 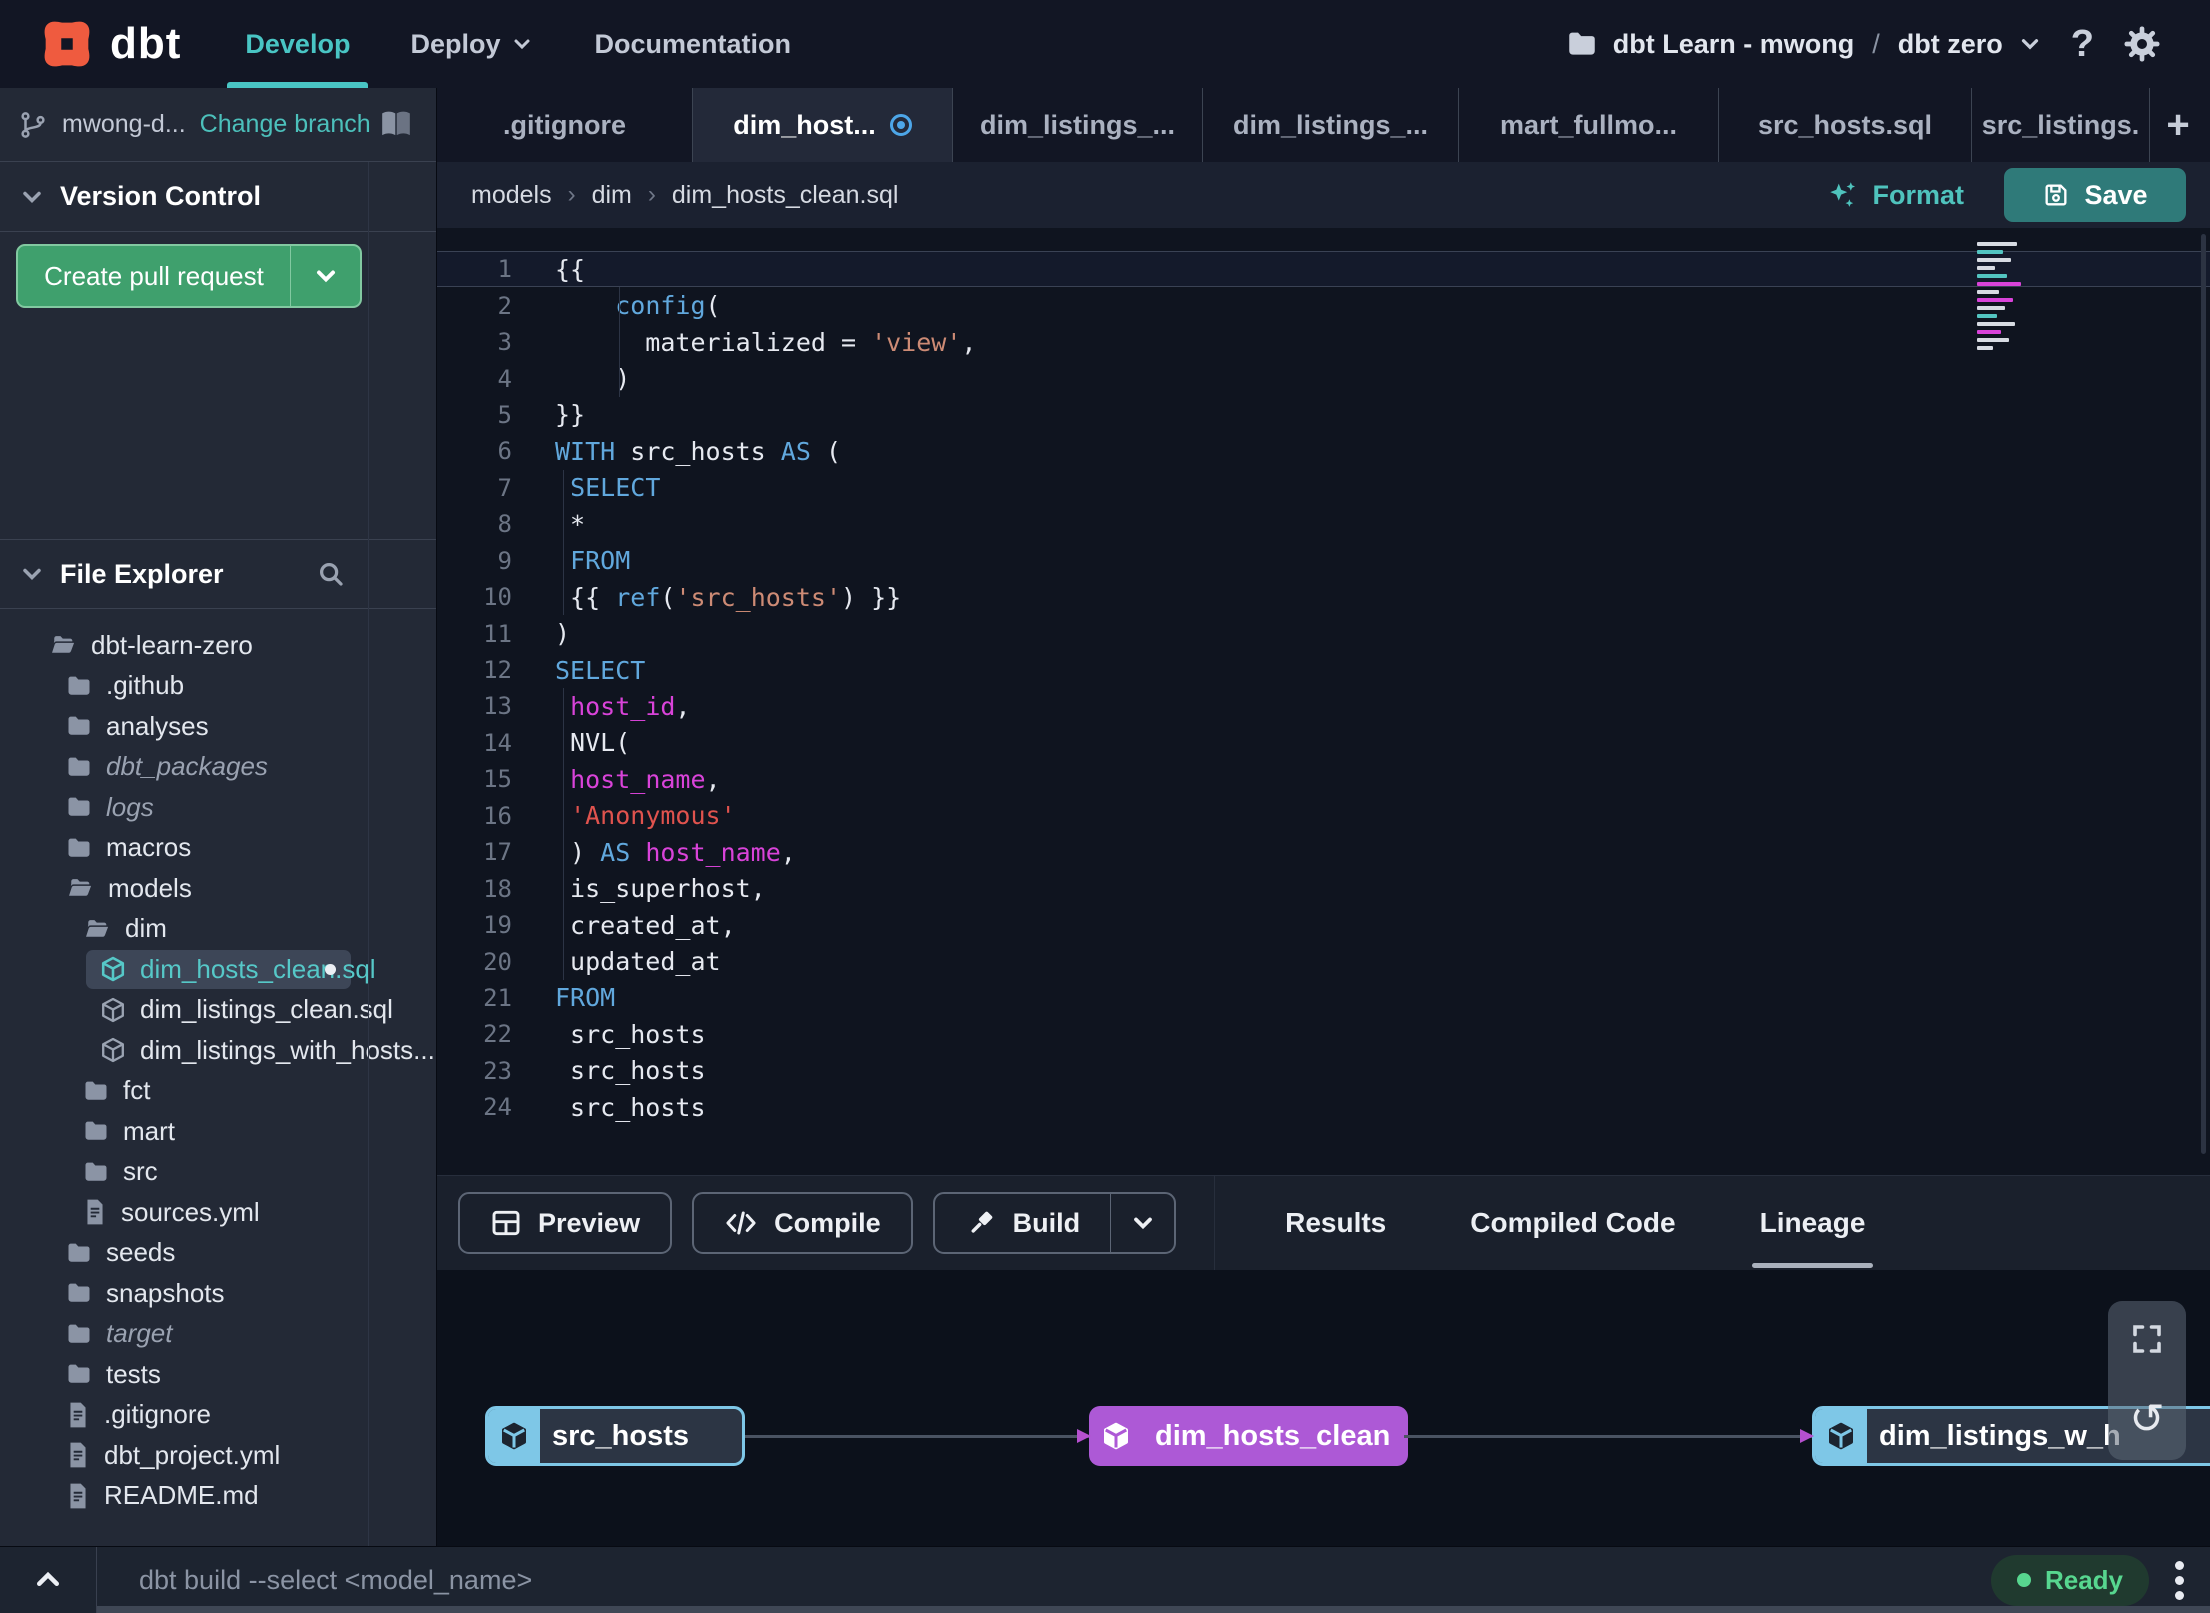 I want to click on line-number: 1, so click(x=504, y=269).